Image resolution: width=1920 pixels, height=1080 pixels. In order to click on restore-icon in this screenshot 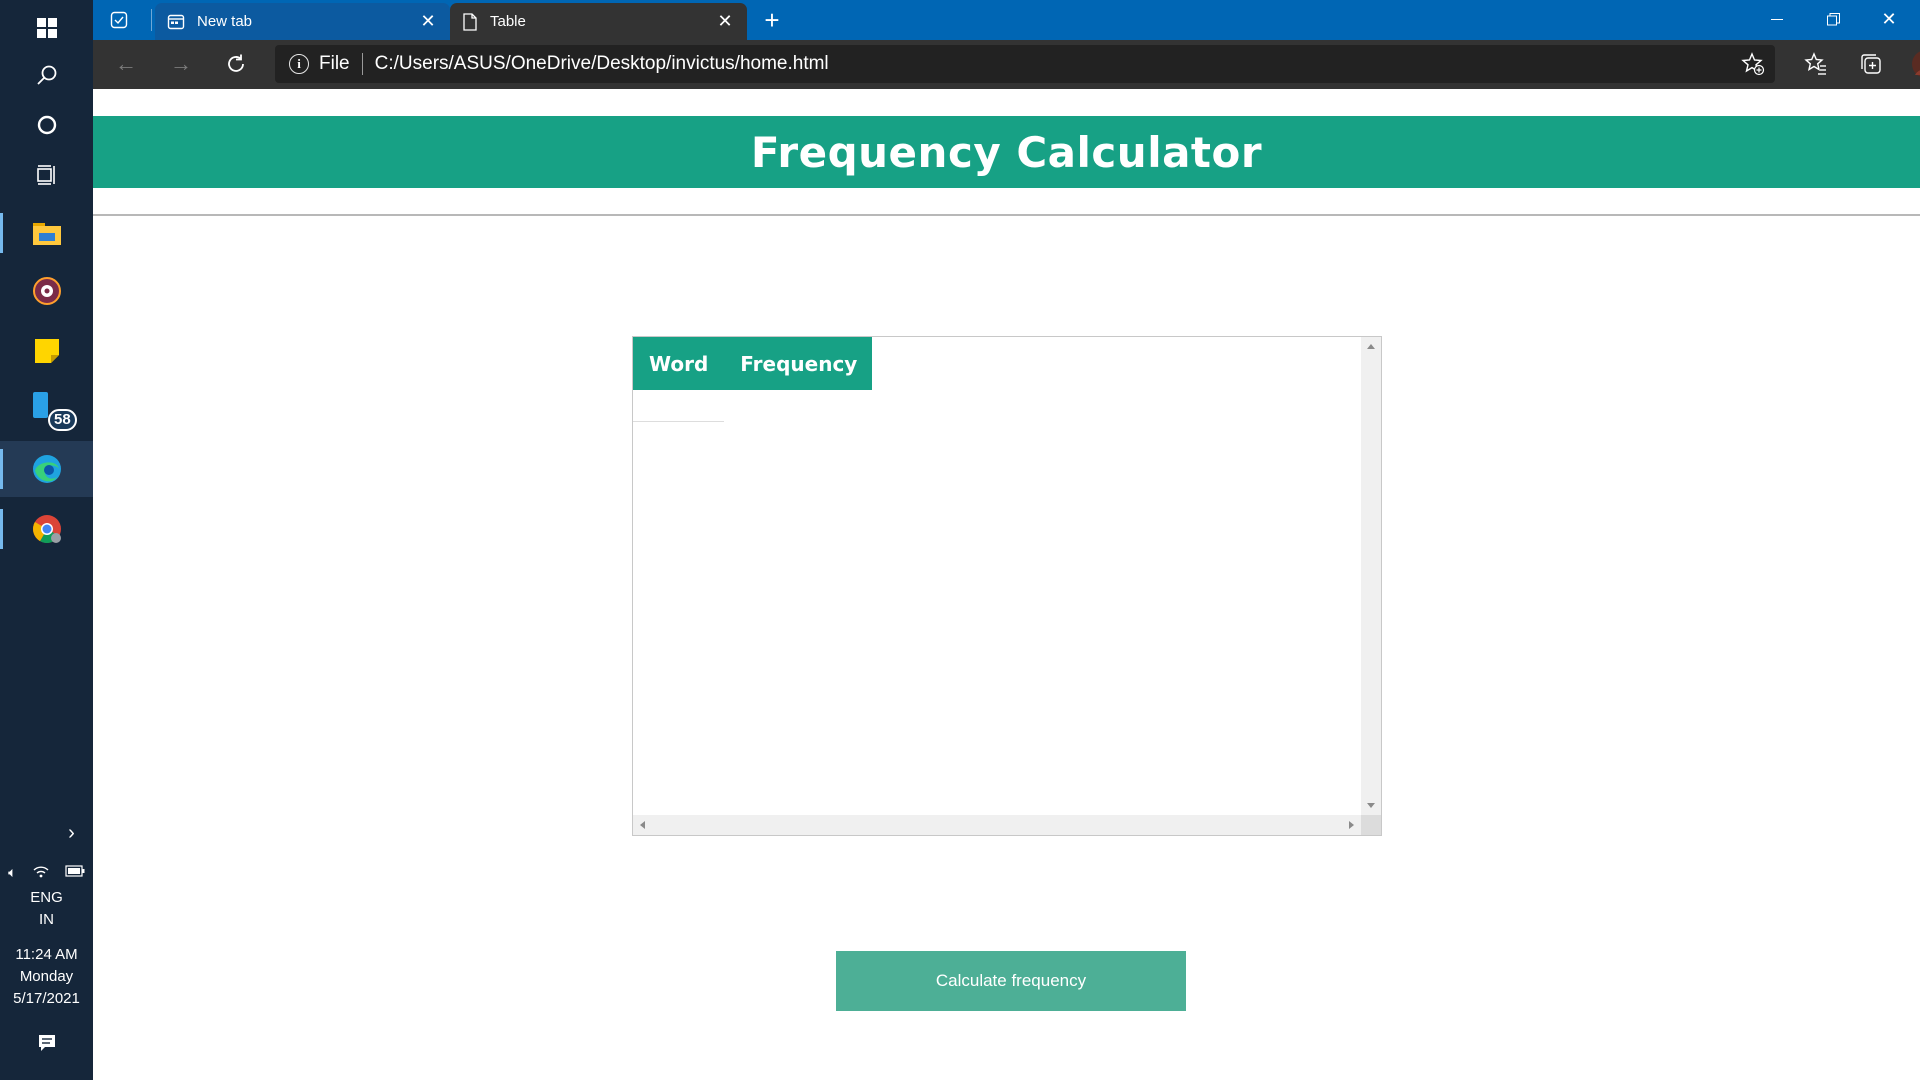, I will do `click(1833, 18)`.